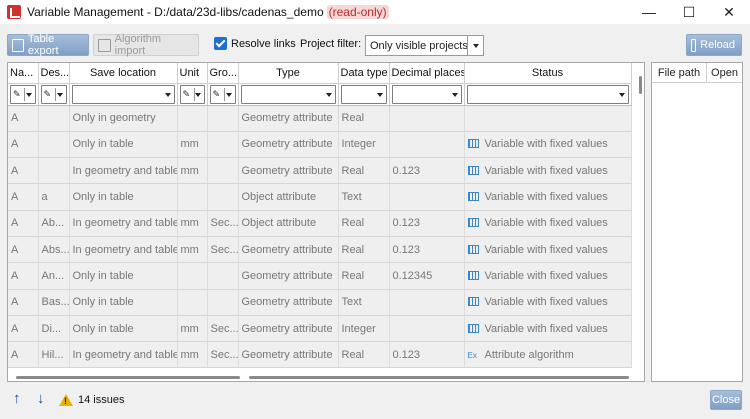  I want to click on table-cell: Only in geometry, so click(123, 118).